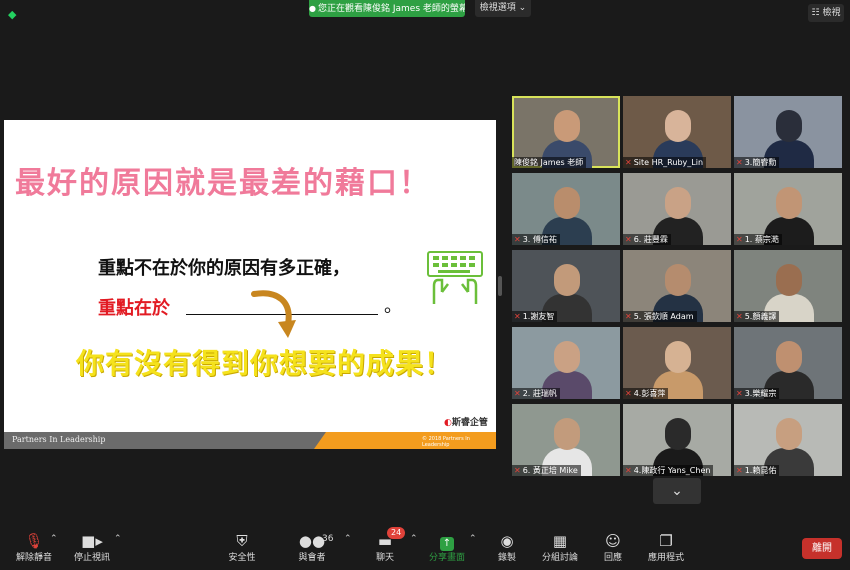 This screenshot has width=850, height=570. I want to click on participant-name-label: ✕ 5. 張欽順 Adam, so click(660, 316).